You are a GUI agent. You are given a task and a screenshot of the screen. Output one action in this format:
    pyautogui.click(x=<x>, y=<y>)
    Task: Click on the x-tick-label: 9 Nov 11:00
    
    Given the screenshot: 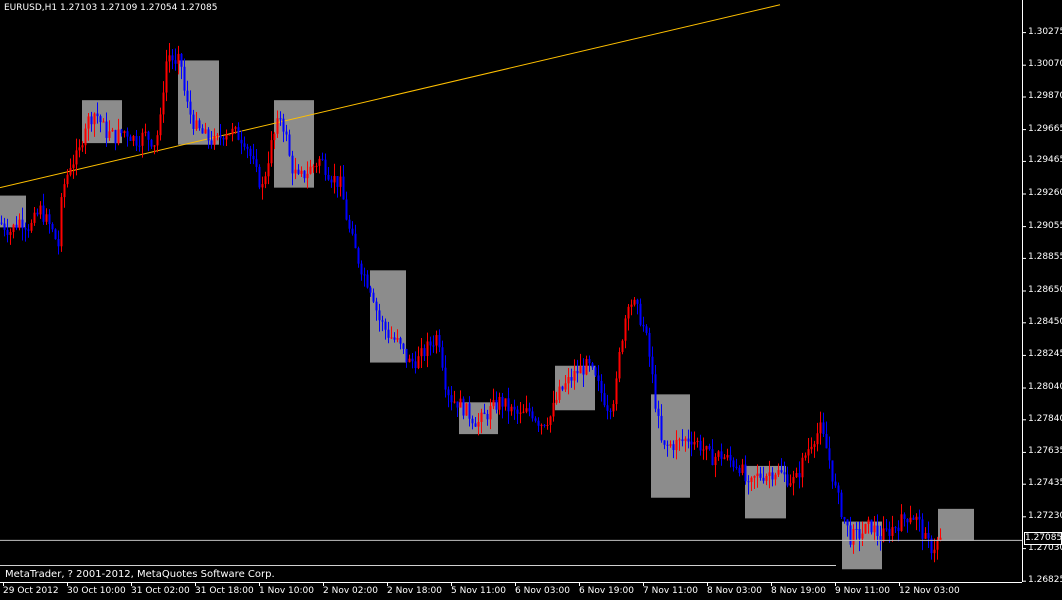 What is the action you would take?
    pyautogui.click(x=862, y=591)
    